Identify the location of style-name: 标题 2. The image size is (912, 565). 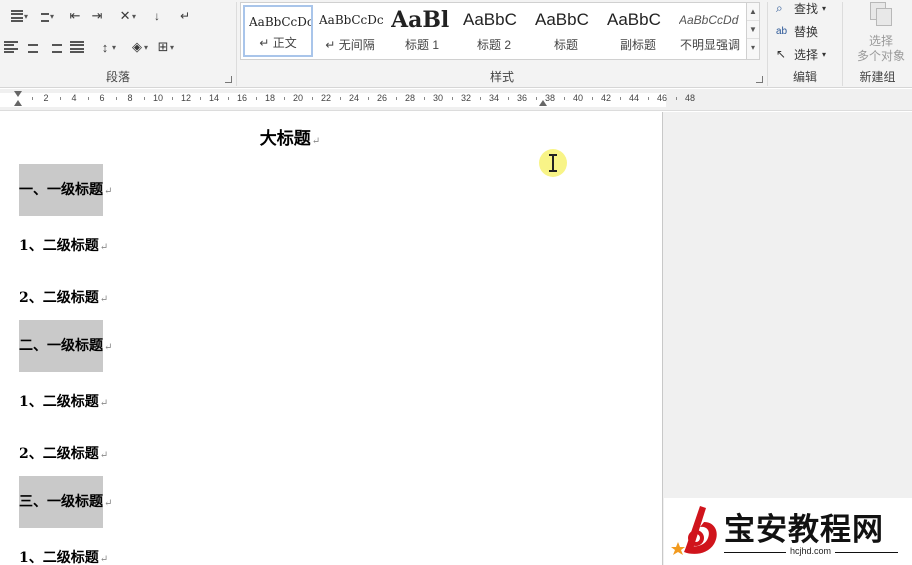
(493, 45).